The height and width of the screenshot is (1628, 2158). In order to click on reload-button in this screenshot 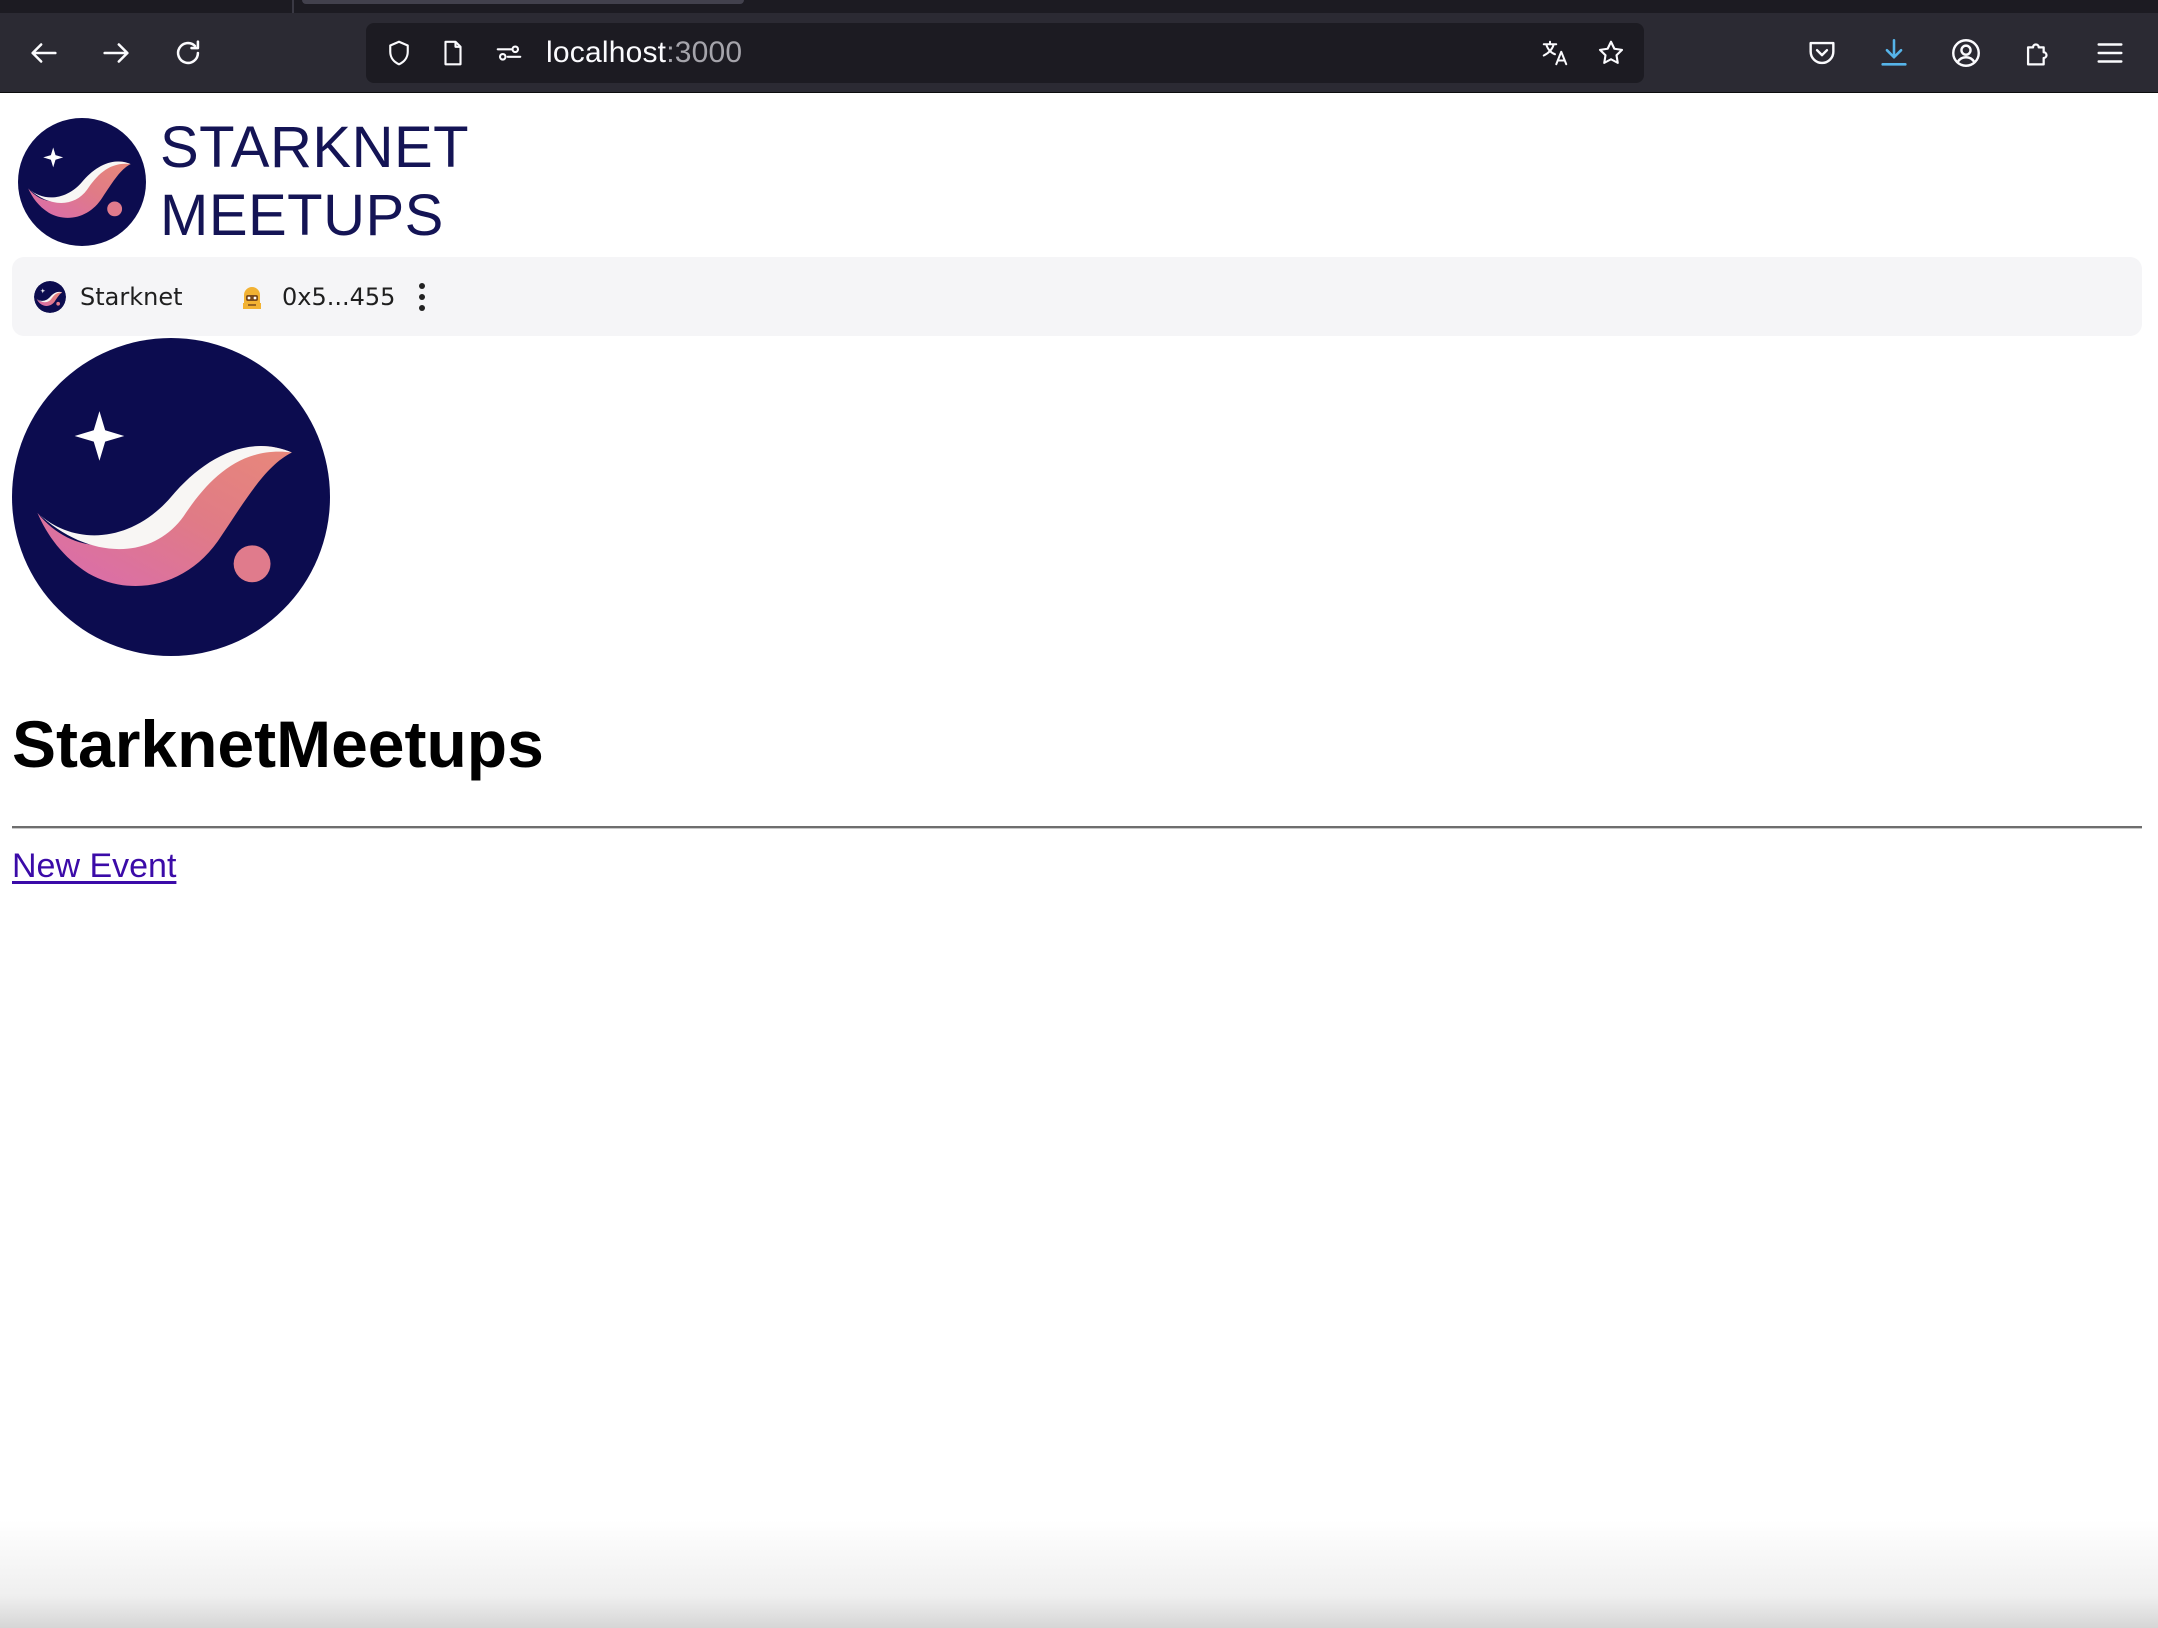, I will do `click(188, 53)`.